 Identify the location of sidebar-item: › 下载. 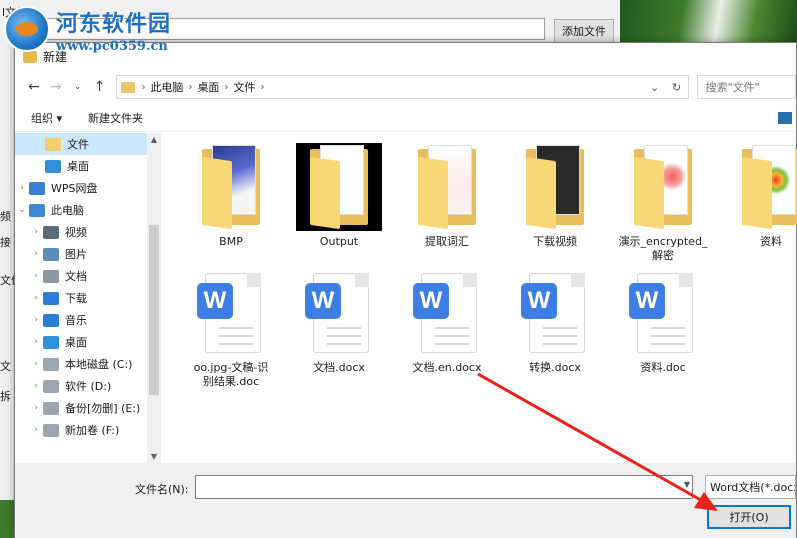
(88, 298).